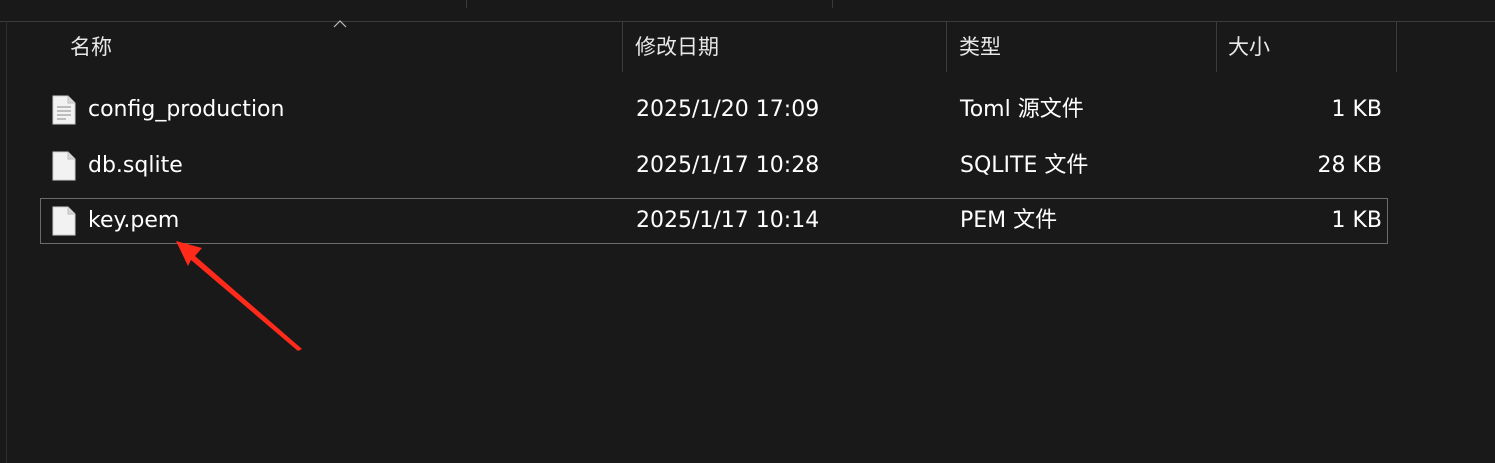  I want to click on file-type: Toml 源文件, so click(1022, 109).